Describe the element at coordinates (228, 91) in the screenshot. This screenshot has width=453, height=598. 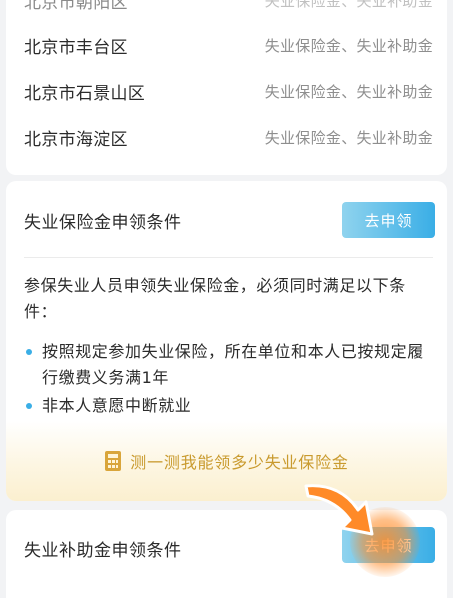
I see `district-row: 北京市石景山区 失业保险金、失业补助金` at that location.